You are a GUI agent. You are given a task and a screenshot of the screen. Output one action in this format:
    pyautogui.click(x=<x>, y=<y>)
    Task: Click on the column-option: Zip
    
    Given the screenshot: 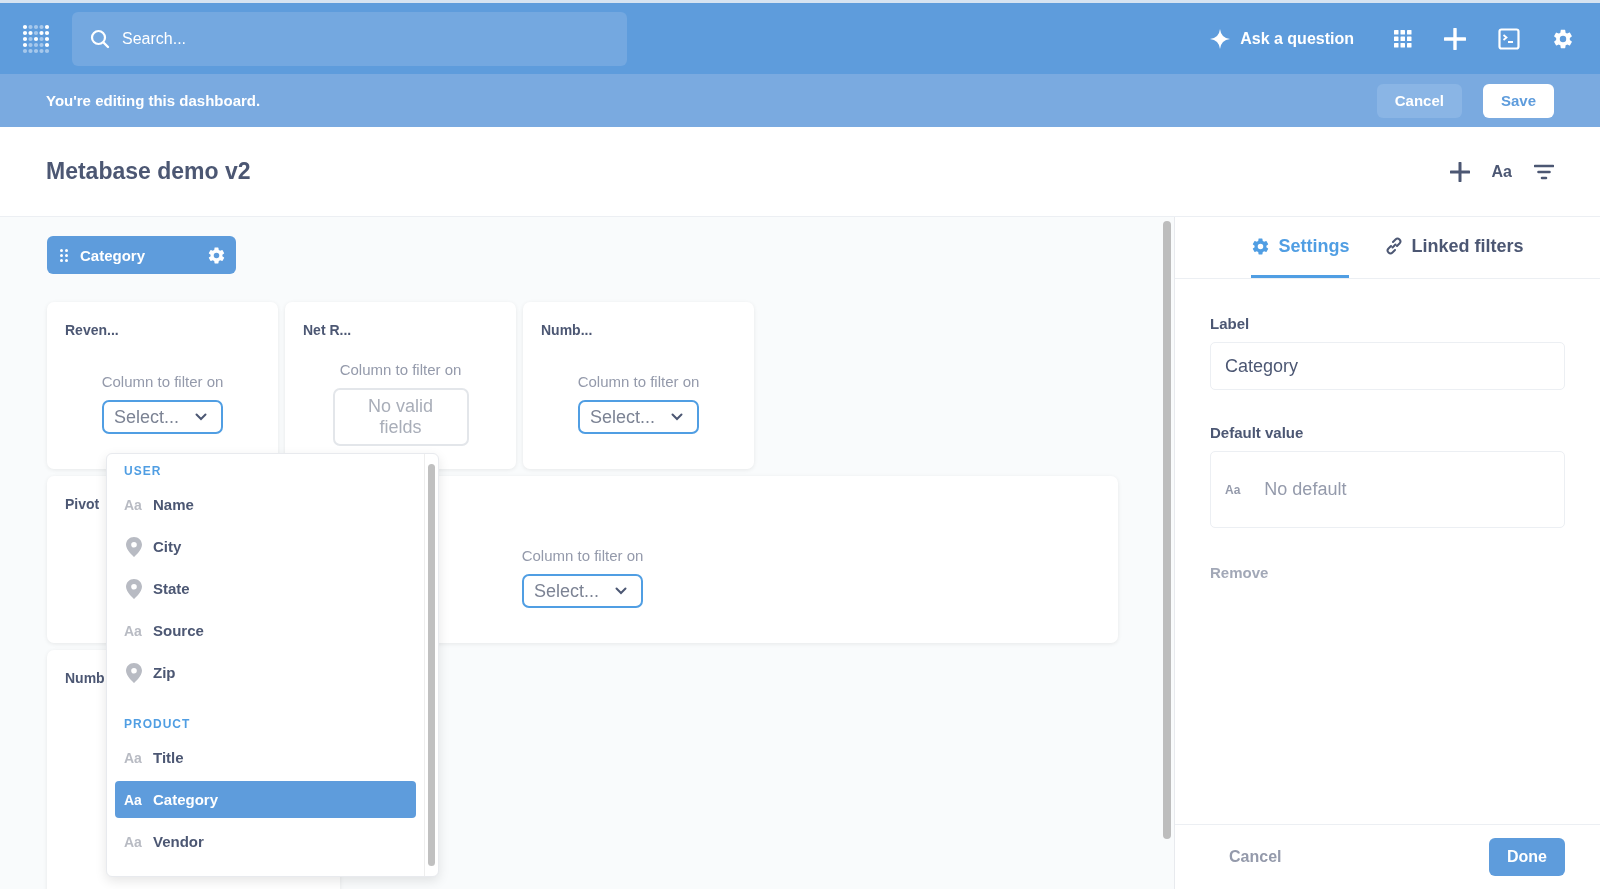 What is the action you would take?
    pyautogui.click(x=265, y=672)
    